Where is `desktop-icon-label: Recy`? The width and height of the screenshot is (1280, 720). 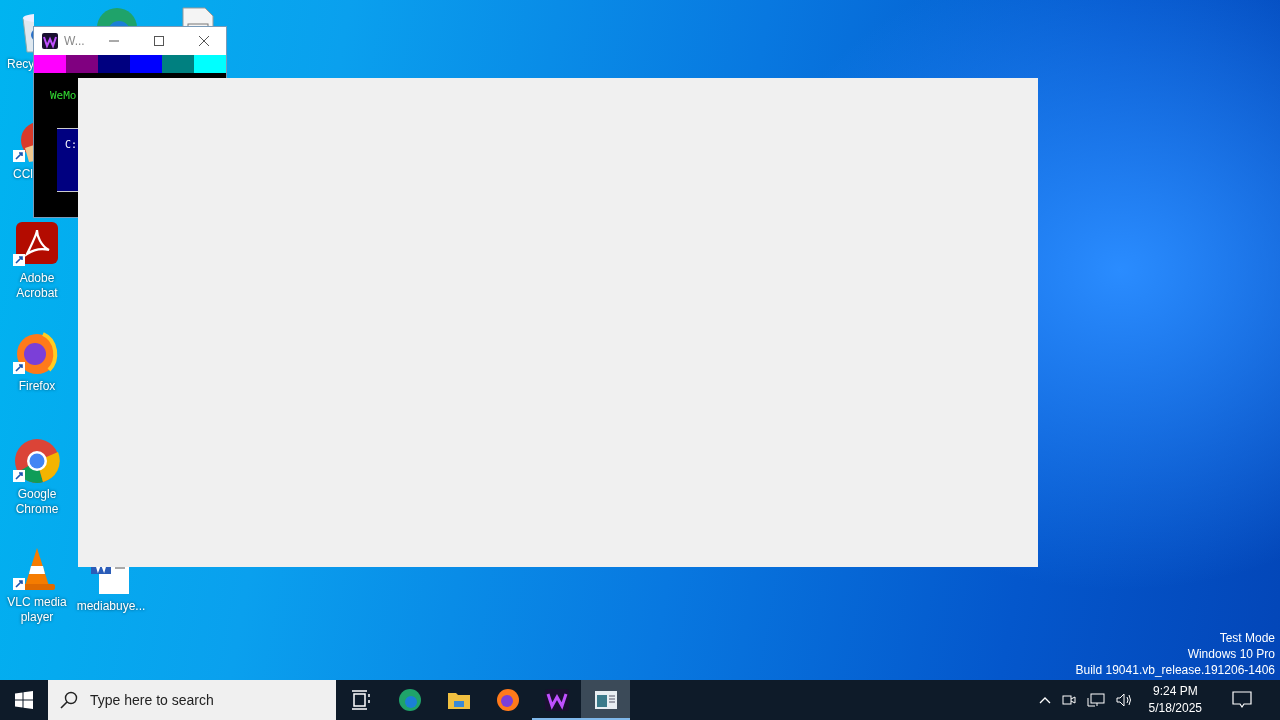
desktop-icon-label: Recy is located at coordinates (21, 64).